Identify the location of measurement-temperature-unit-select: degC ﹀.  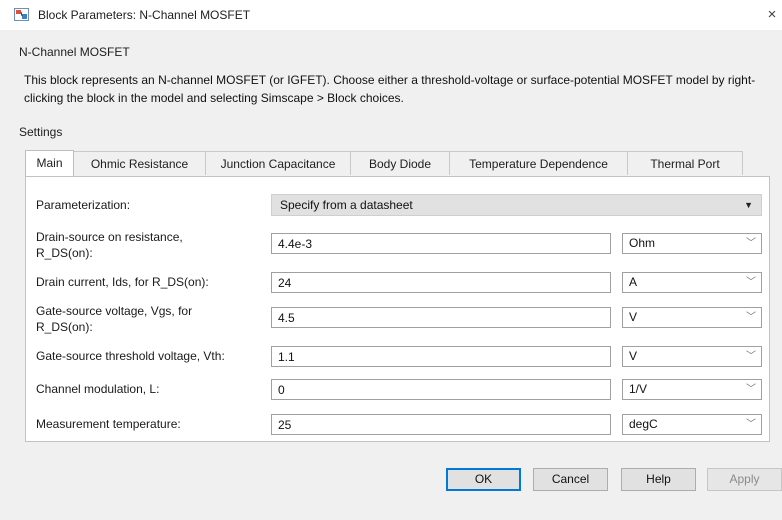
(692, 424).